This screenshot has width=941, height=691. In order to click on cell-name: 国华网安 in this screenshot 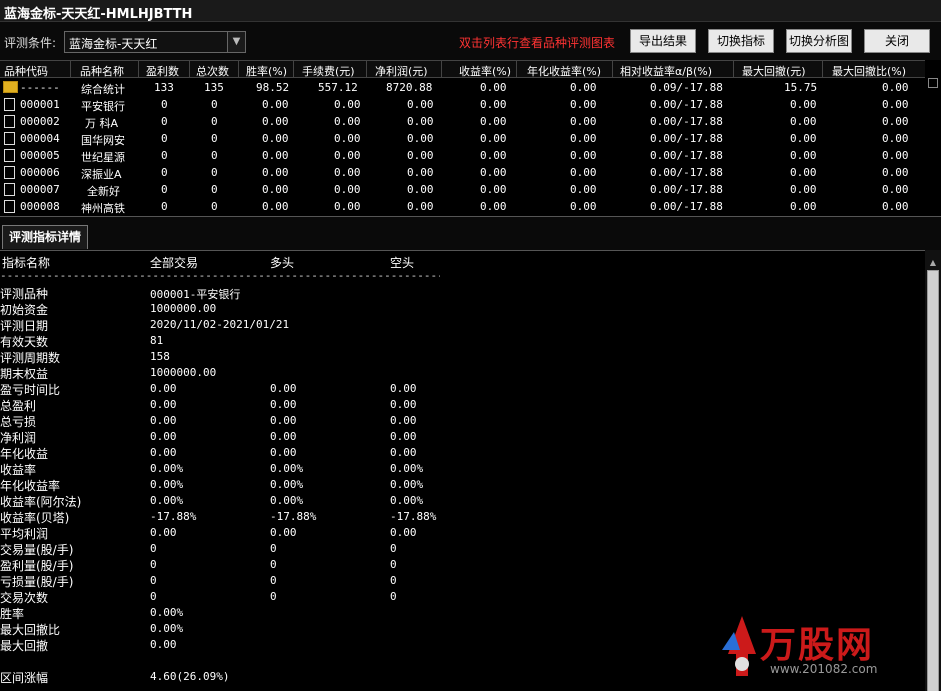, I will do `click(103, 140)`.